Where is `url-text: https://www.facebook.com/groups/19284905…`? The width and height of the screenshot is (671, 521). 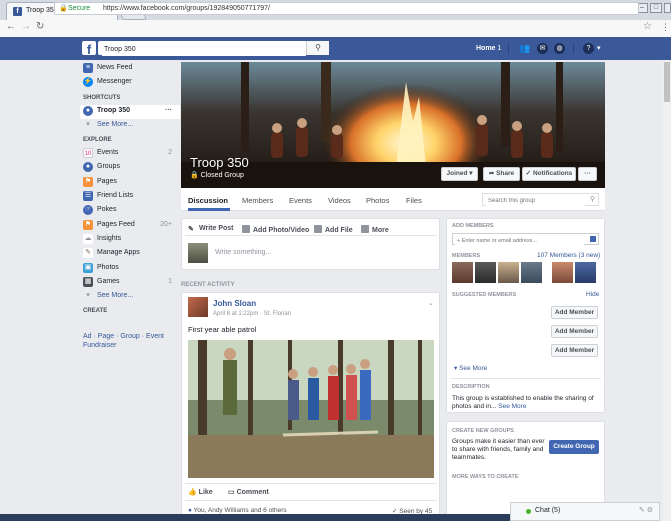 url-text: https://www.facebook.com/groups/19284905… is located at coordinates (186, 8).